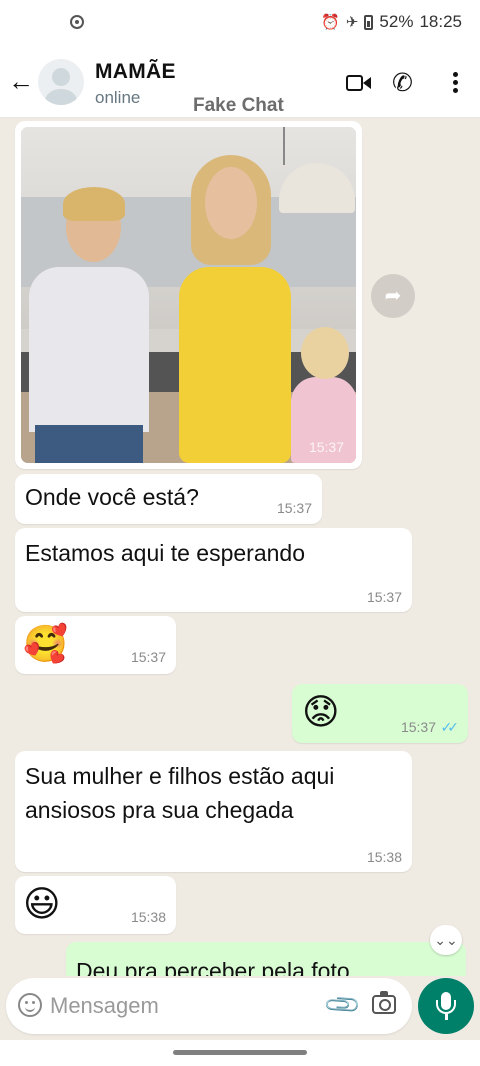 The width and height of the screenshot is (480, 1066). Describe the element at coordinates (180, 776) in the screenshot. I see `message-text-line: Sua mulher e filhos estão aqui` at that location.